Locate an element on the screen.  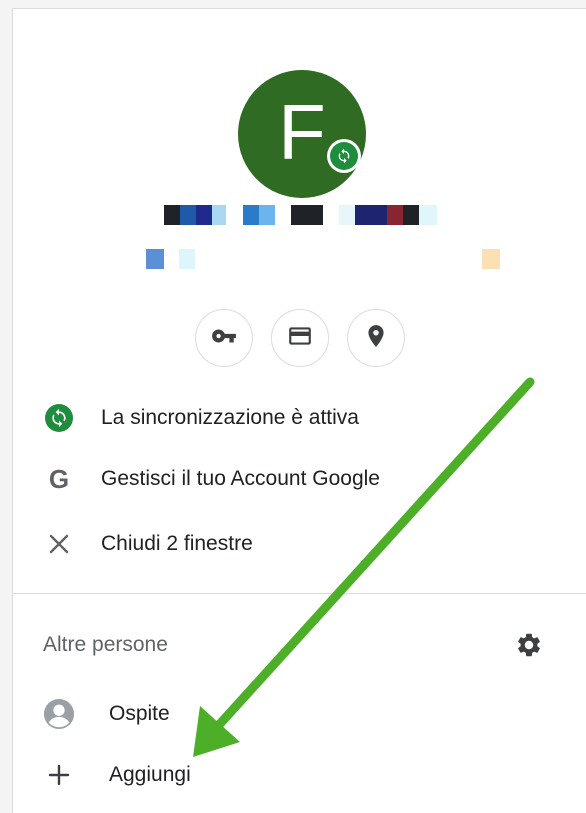
google-g-icon: G is located at coordinates (59, 478).